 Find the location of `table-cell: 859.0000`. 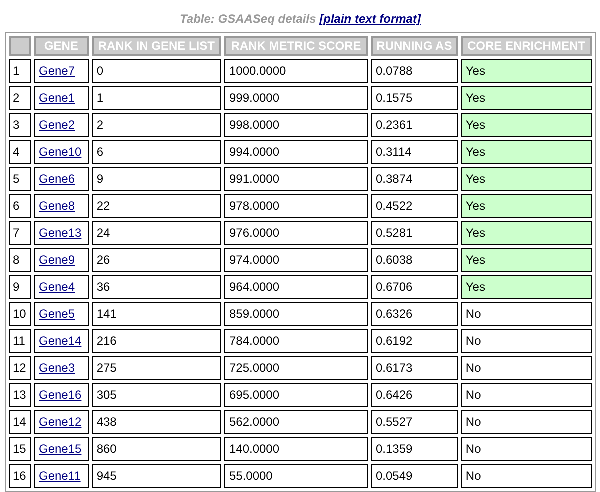

table-cell: 859.0000 is located at coordinates (296, 314).